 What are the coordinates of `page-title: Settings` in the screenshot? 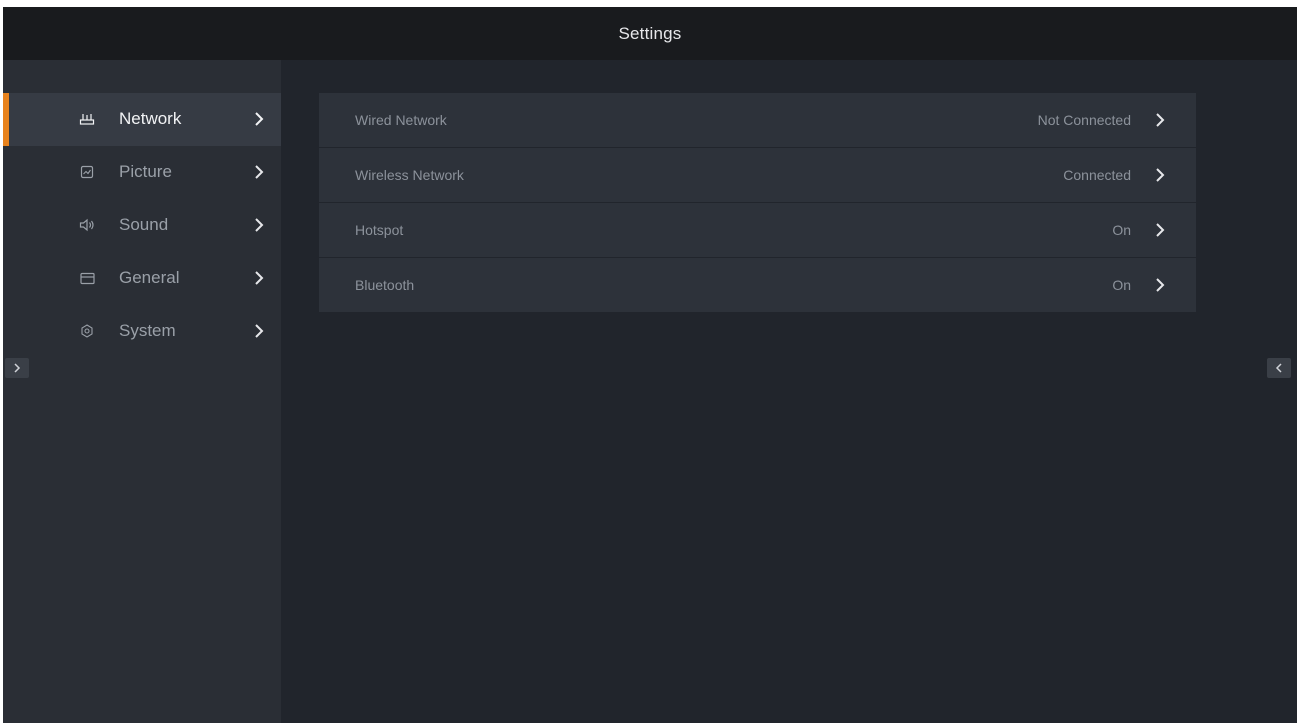 It's located at (650, 33).